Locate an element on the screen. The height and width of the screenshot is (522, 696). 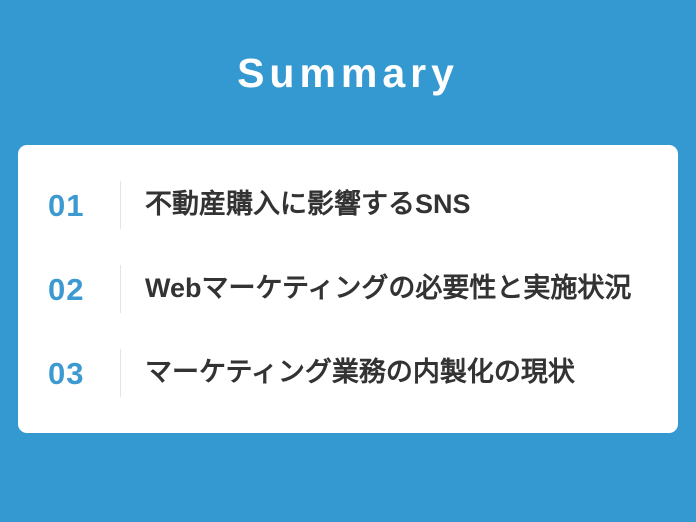
list-item-label: Webマーケティングの必要性と実施状況 is located at coordinates (388, 288).